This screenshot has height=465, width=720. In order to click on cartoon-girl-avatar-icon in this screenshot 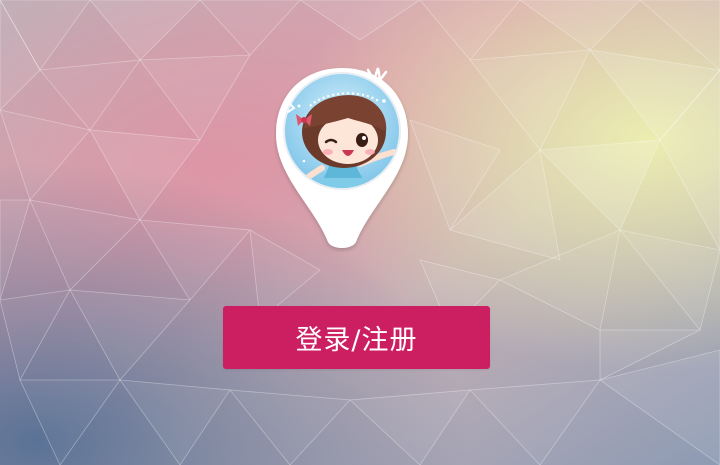, I will do `click(342, 157)`.